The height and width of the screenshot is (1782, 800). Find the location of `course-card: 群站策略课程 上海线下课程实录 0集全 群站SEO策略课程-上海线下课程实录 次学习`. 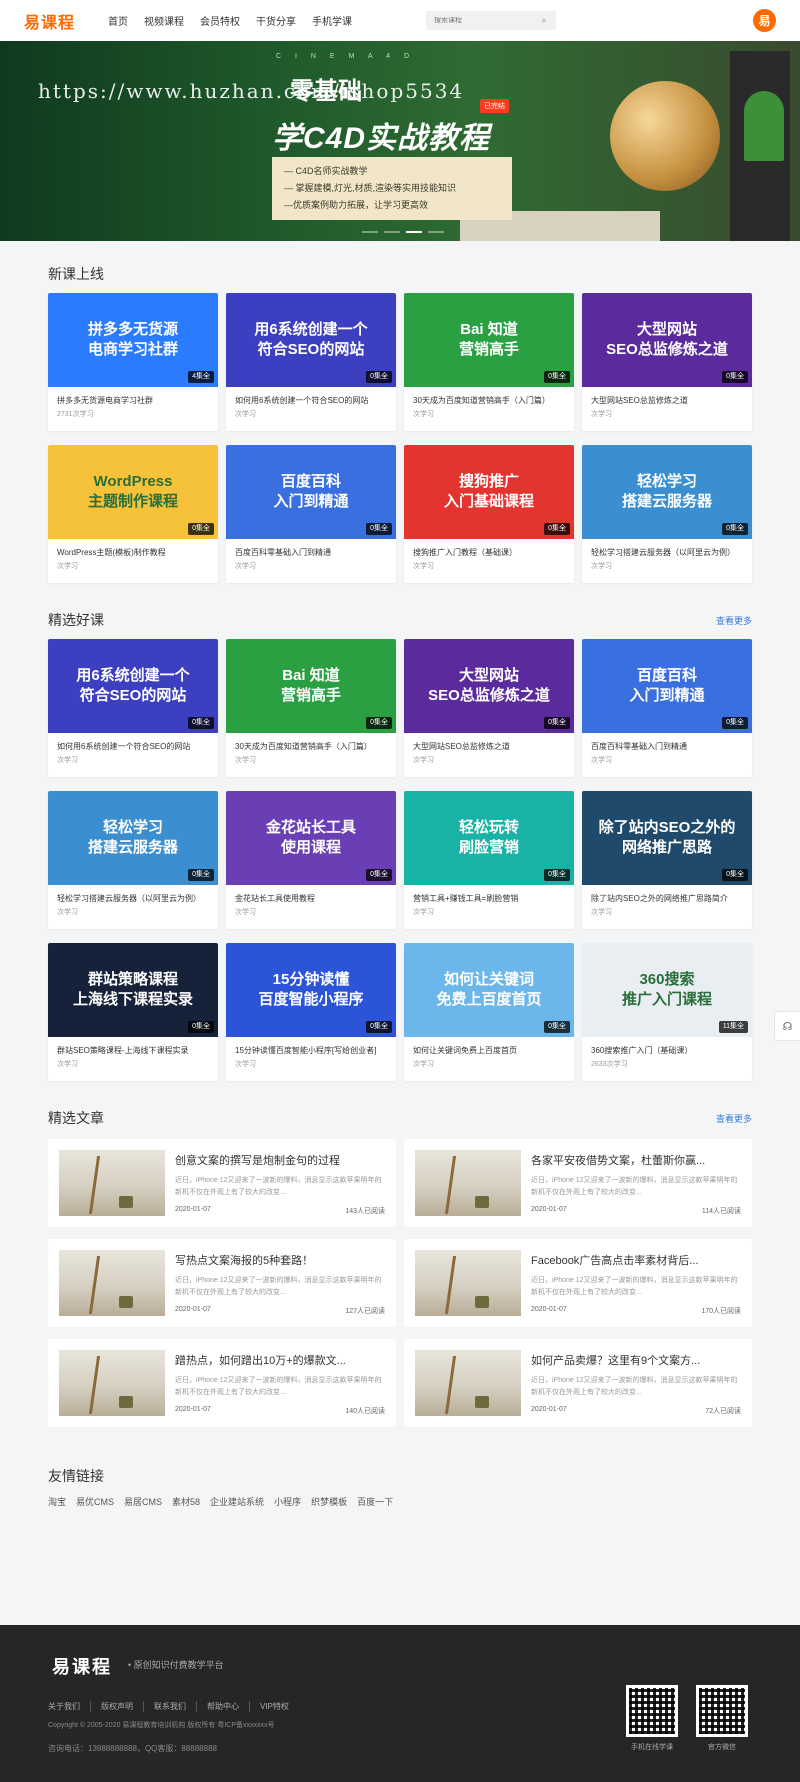

course-card: 群站策略课程 上海线下课程实录 0集全 群站SEO策略课程-上海线下课程实录 次学习 is located at coordinates (133, 1012).